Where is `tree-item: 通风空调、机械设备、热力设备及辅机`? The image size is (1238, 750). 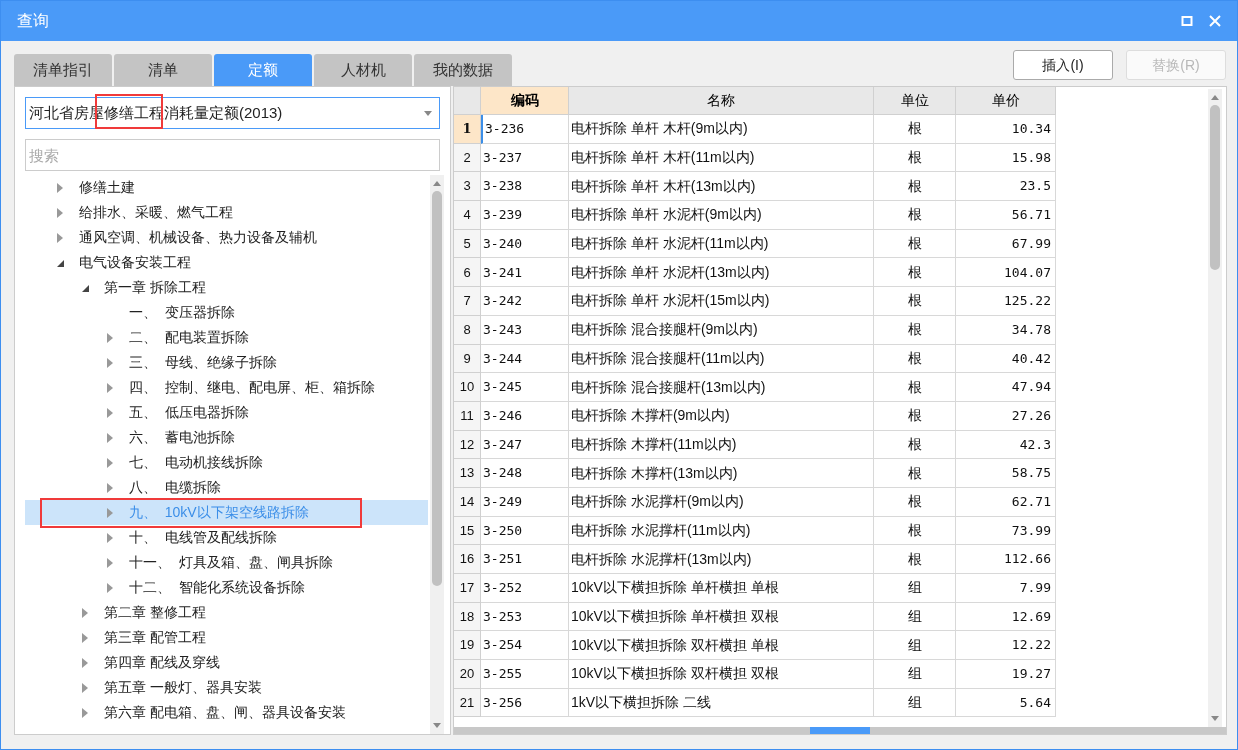
tree-item: 通风空调、机械设备、热力设备及辅机 is located at coordinates (226, 237).